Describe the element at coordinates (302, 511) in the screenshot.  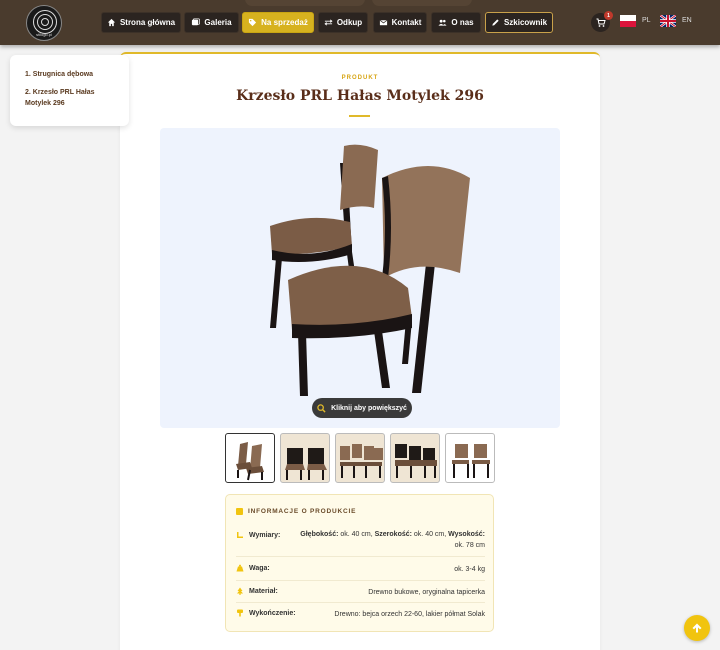
I see `info-heading-label: INFORMACJE O PRODUKCIE` at that location.